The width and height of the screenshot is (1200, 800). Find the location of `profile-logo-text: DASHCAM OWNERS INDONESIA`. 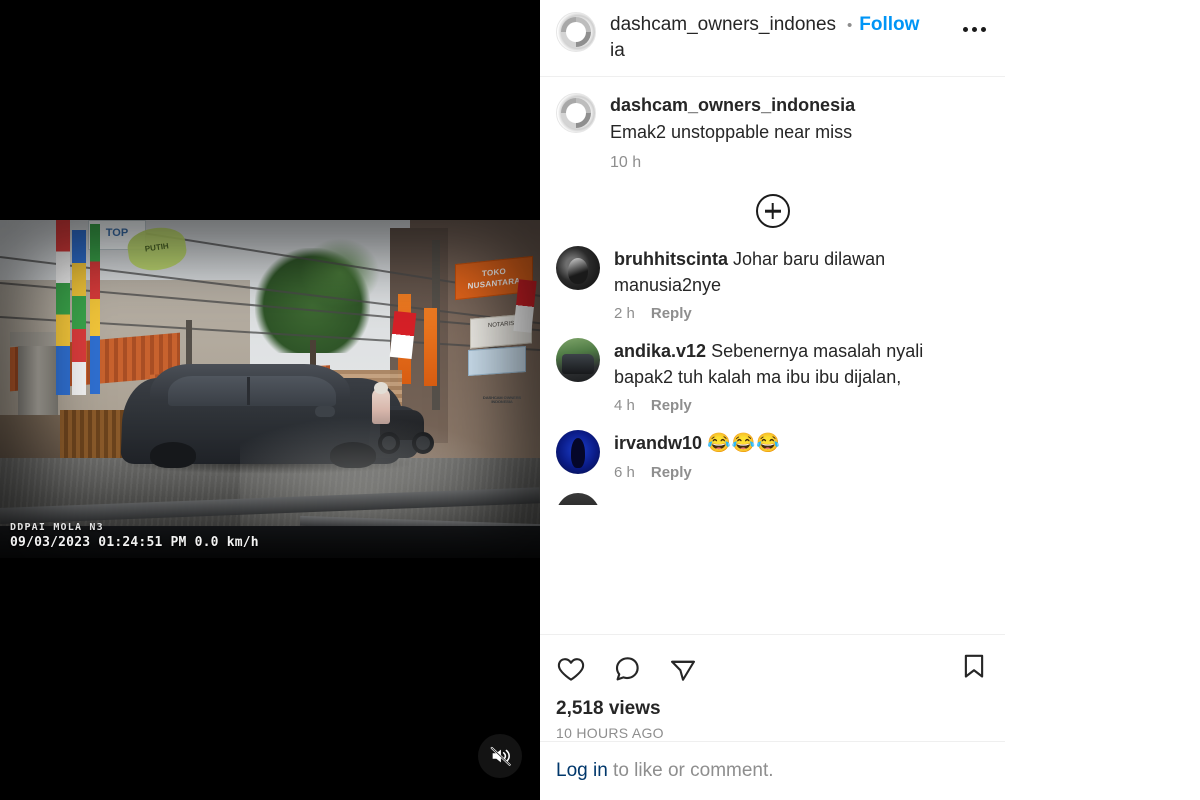

profile-logo-text: DASHCAM OWNERS INDONESIA is located at coordinates (502, 399).